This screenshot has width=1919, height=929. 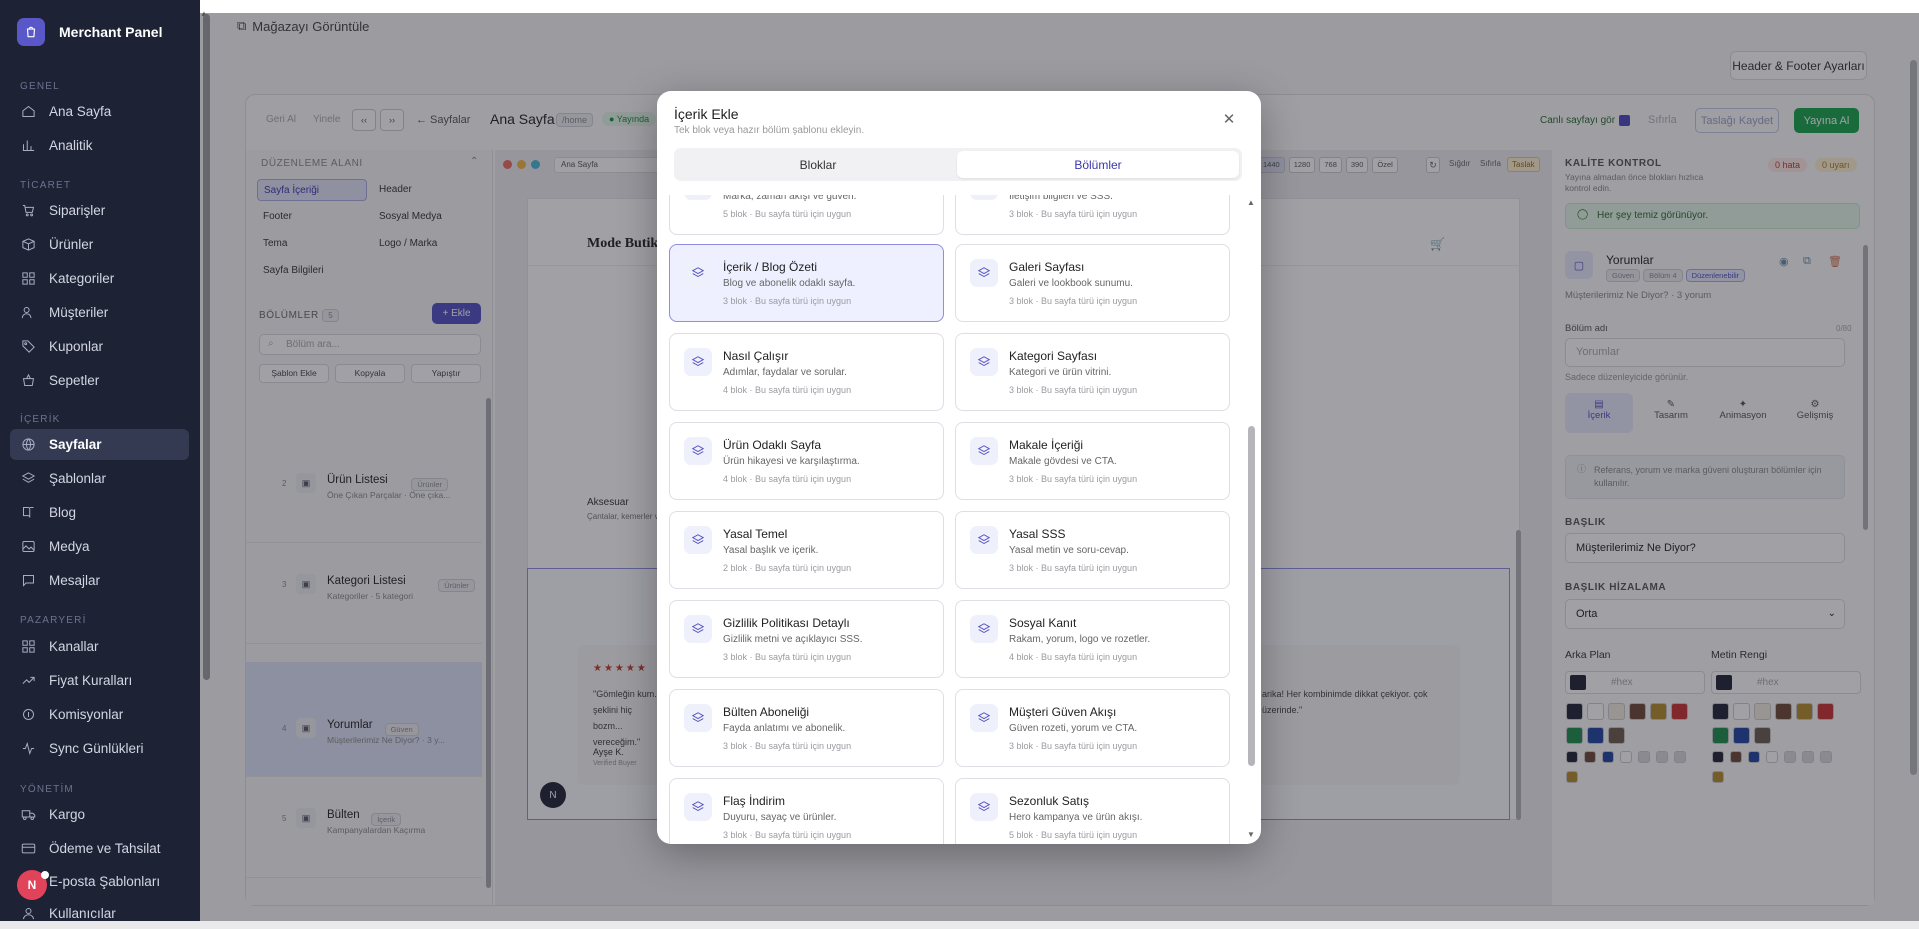 What do you see at coordinates (785, 372) in the screenshot?
I see `tile-desc: Adımlar, faydalar ve sorular.` at bounding box center [785, 372].